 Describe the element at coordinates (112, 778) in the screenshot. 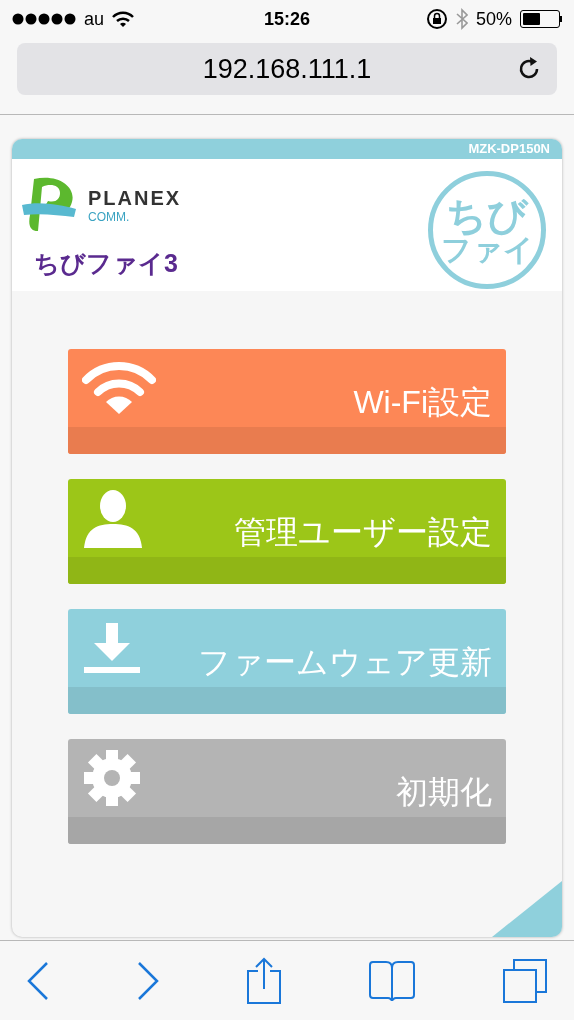

I see `gear-icon` at that location.